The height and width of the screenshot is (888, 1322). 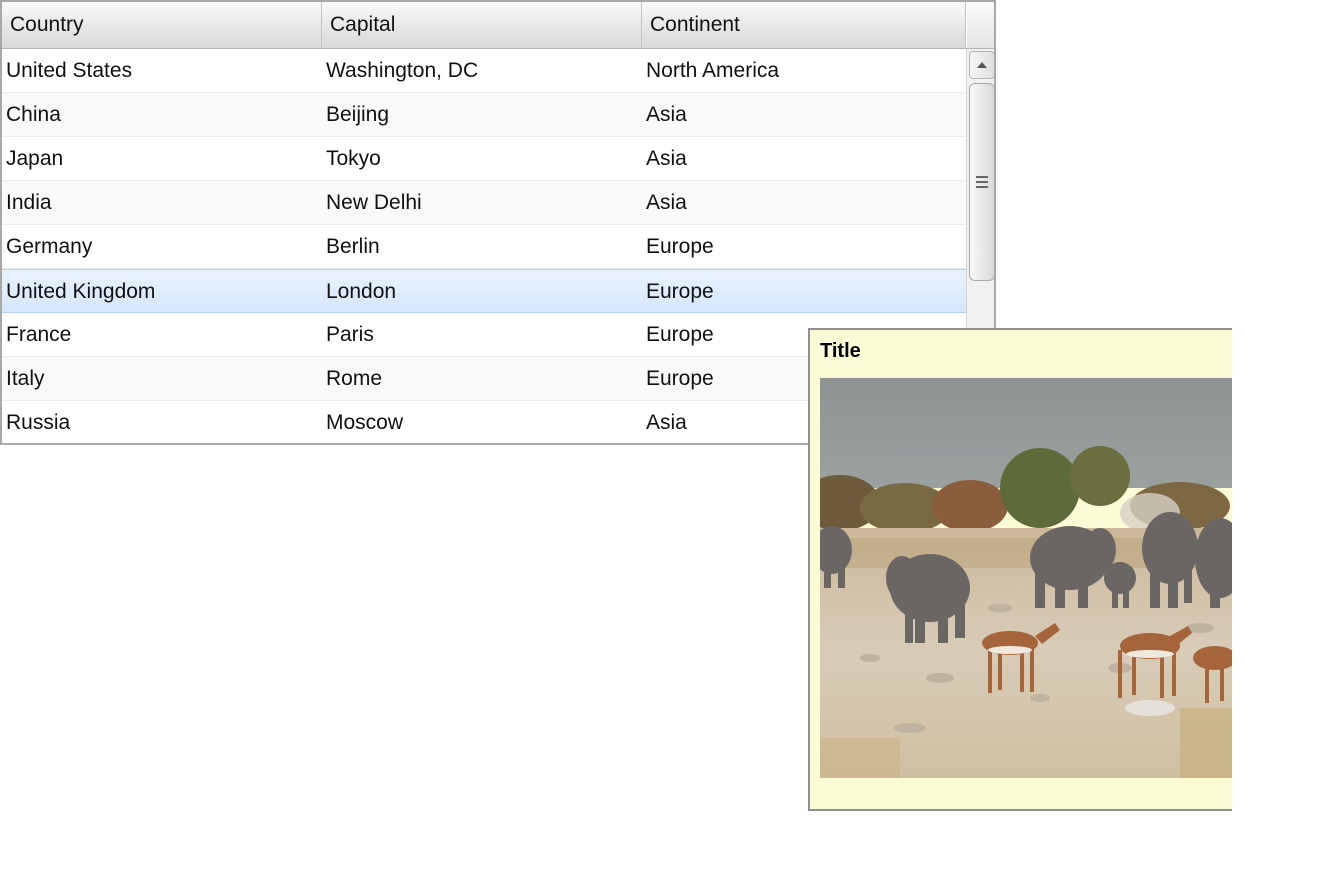 I want to click on cell-country: Germany, so click(x=49, y=246).